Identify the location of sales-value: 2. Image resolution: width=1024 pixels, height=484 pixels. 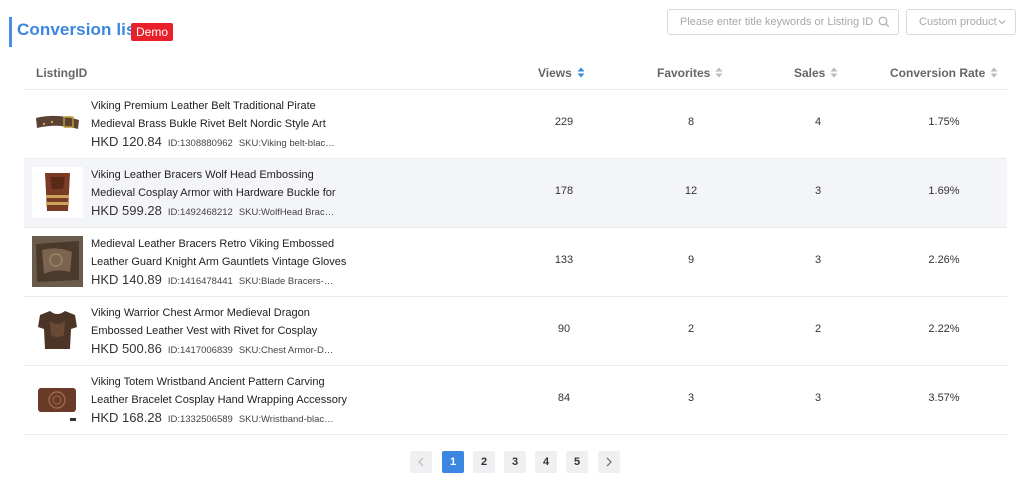
(818, 329).